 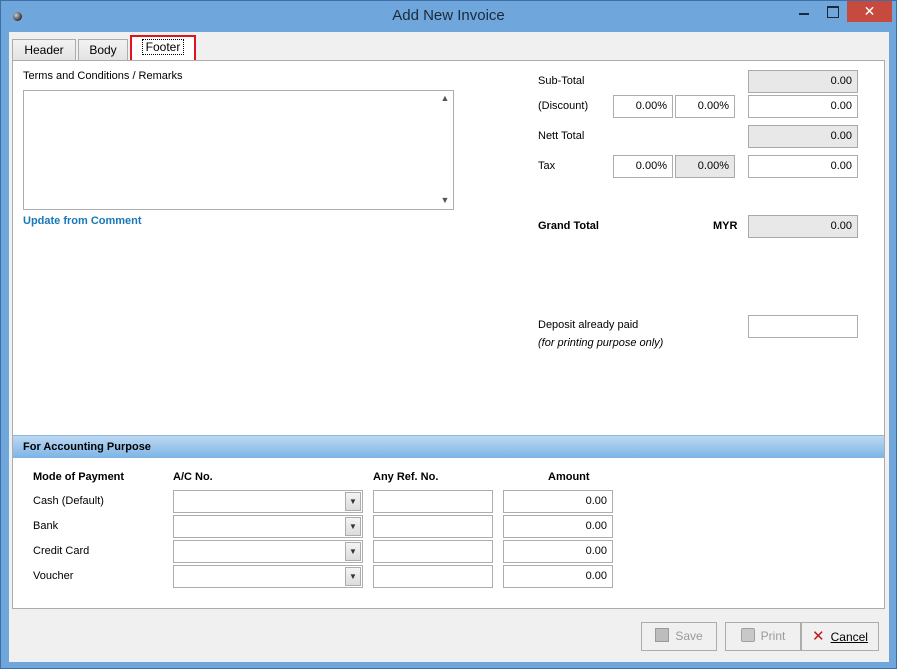 I want to click on close-button: ✕, so click(x=869, y=11).